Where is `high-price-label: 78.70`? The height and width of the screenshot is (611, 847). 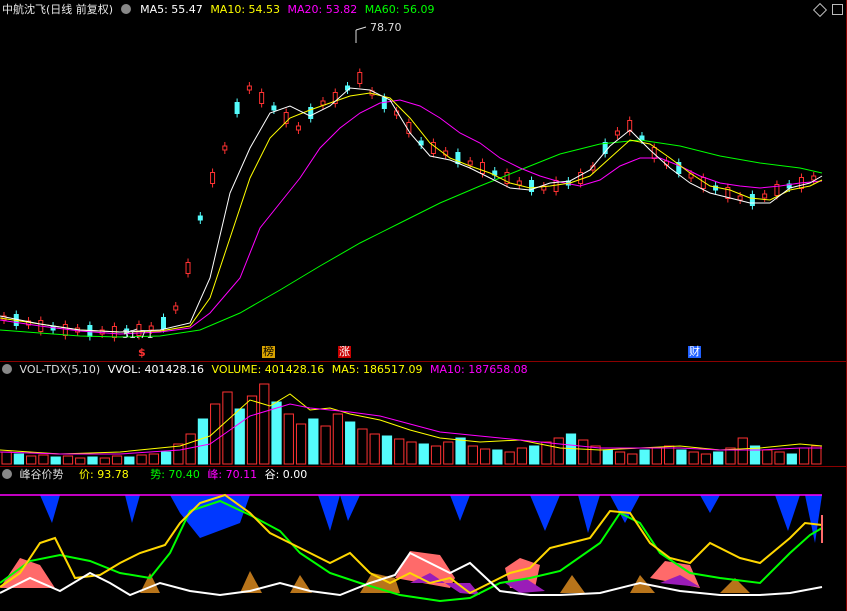 high-price-label: 78.70 is located at coordinates (386, 27).